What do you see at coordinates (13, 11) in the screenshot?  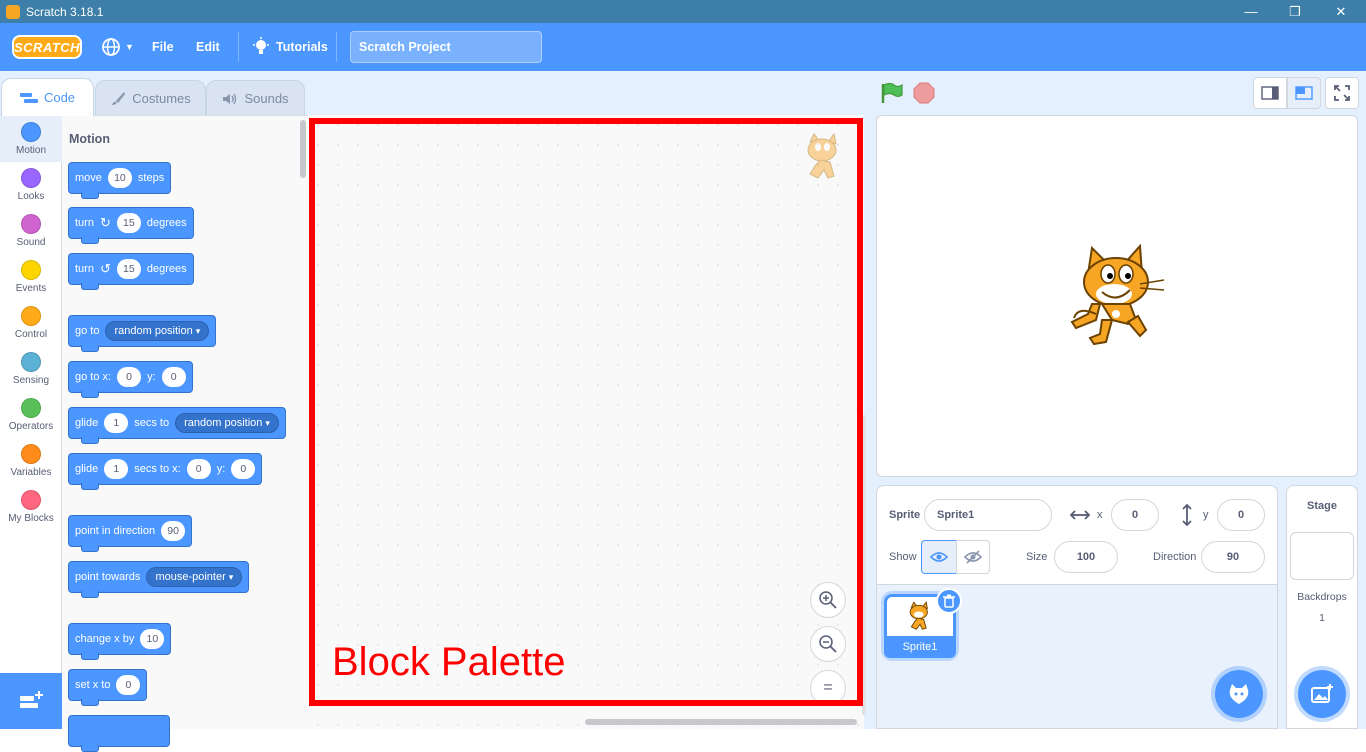 I see `scratch-app-icon` at bounding box center [13, 11].